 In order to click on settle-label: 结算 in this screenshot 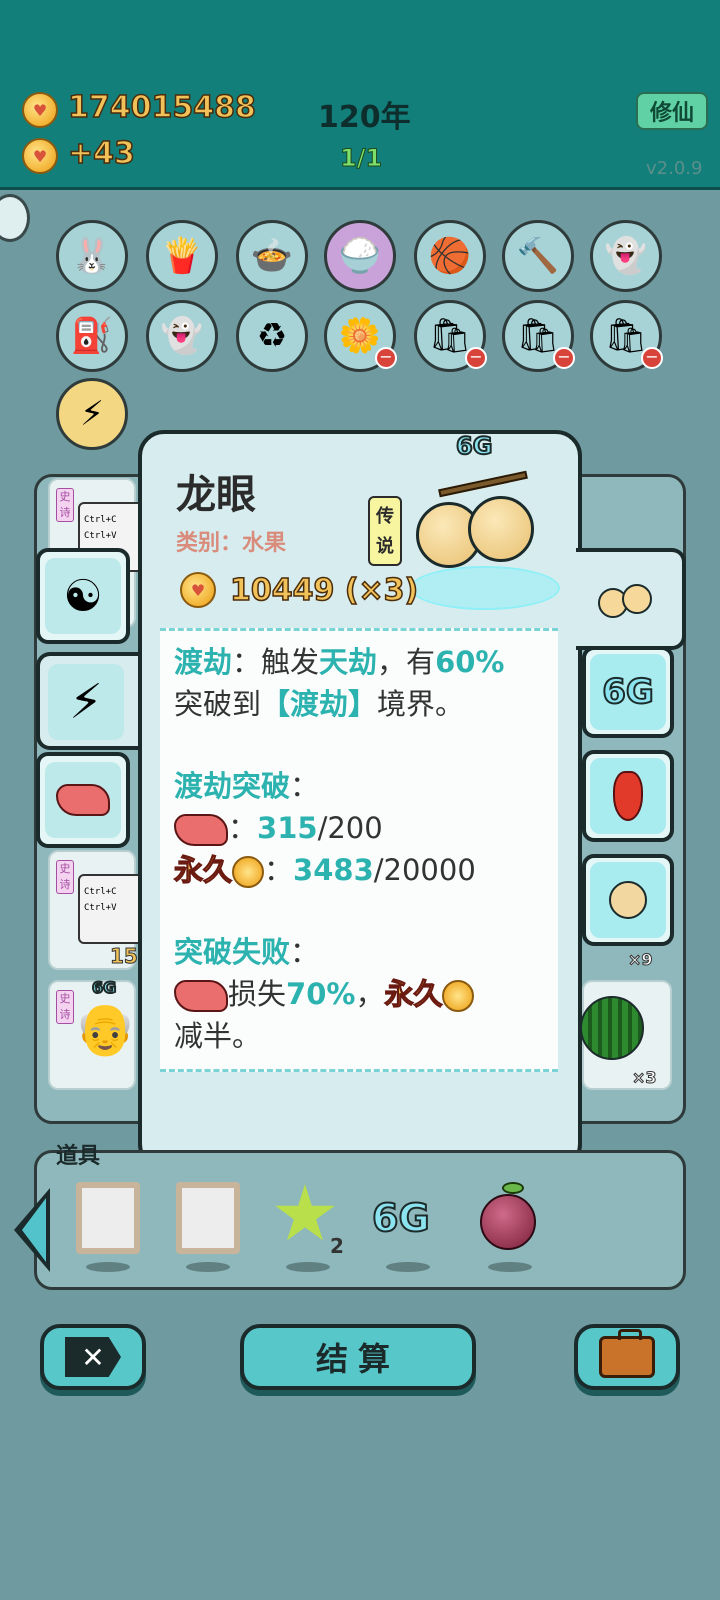, I will do `click(357, 1359)`.